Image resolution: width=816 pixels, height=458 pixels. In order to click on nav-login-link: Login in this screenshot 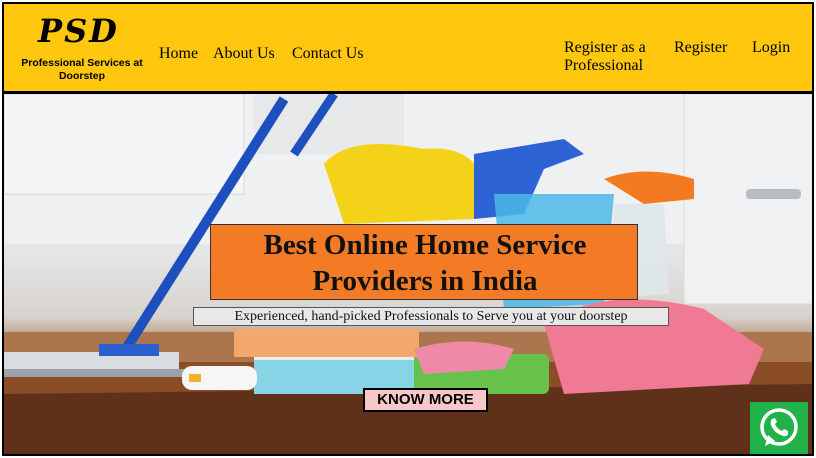, I will do `click(771, 48)`.